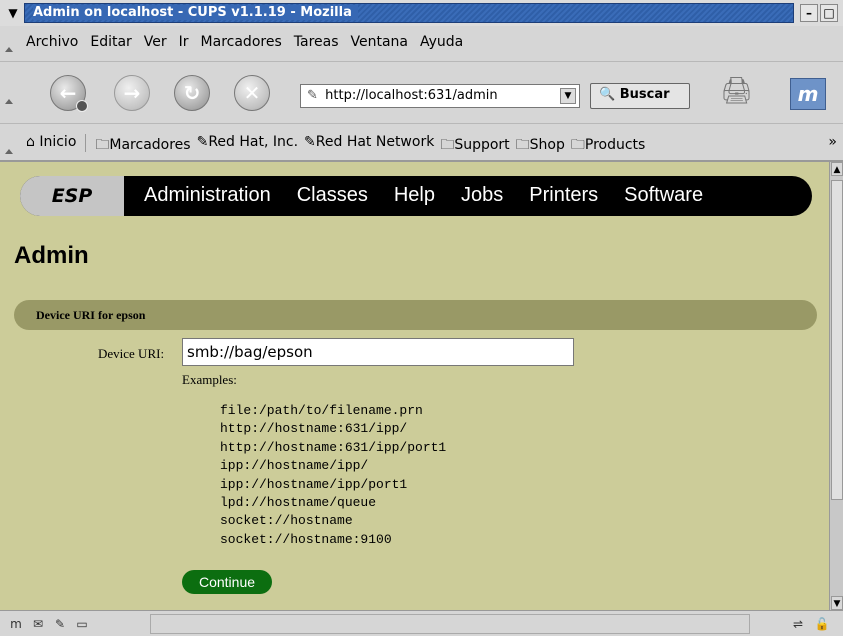  What do you see at coordinates (837, 340) in the screenshot?
I see `scroll-thumb` at bounding box center [837, 340].